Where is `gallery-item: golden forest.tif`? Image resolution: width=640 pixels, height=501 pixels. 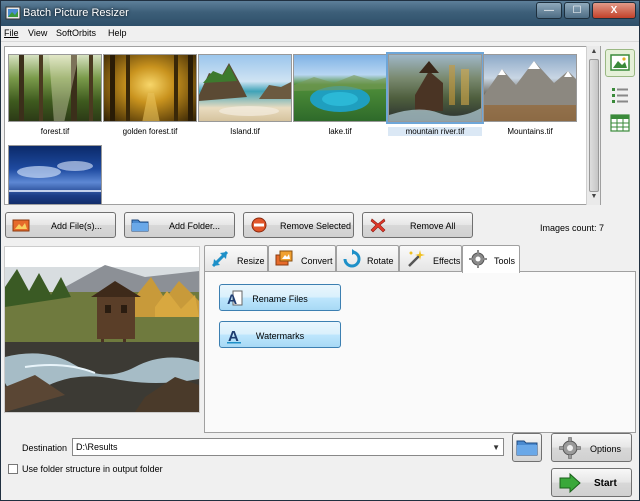
gallery-item: golden forest.tif is located at coordinates (150, 95).